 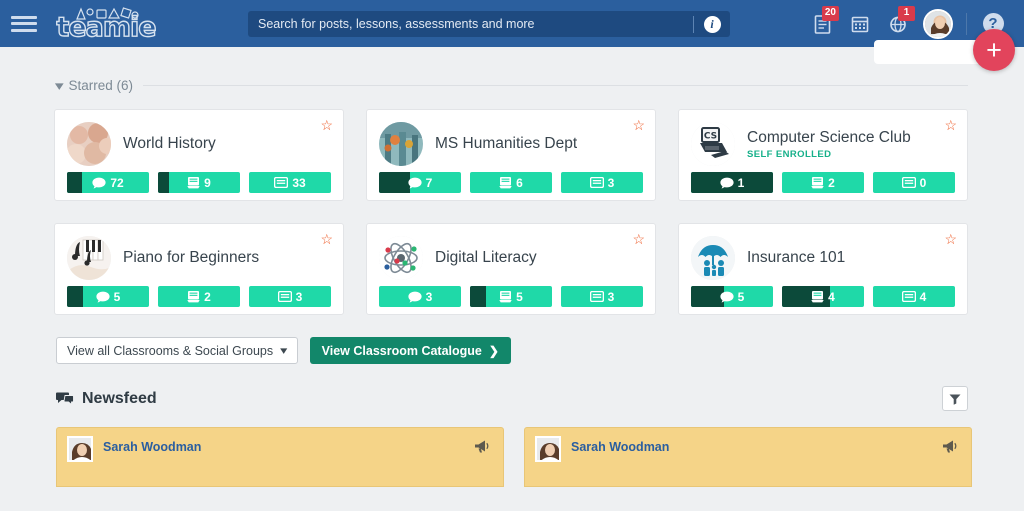 What do you see at coordinates (822, 24) in the screenshot?
I see `documents-icon-button: 20` at bounding box center [822, 24].